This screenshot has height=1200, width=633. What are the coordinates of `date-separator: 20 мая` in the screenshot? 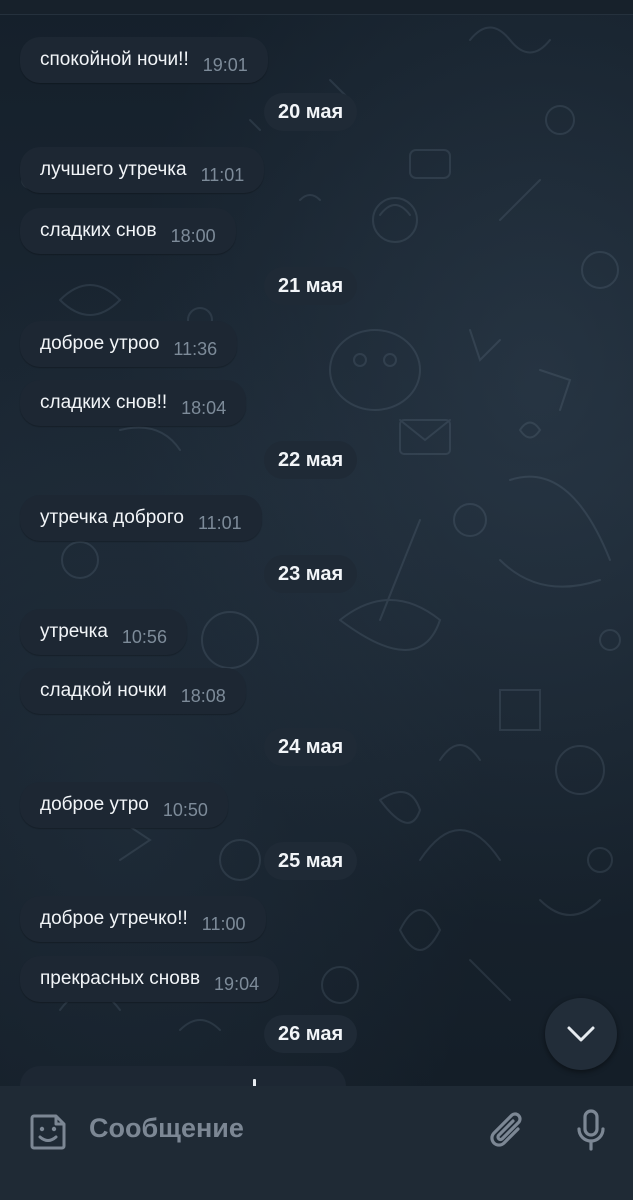 It's located at (311, 112).